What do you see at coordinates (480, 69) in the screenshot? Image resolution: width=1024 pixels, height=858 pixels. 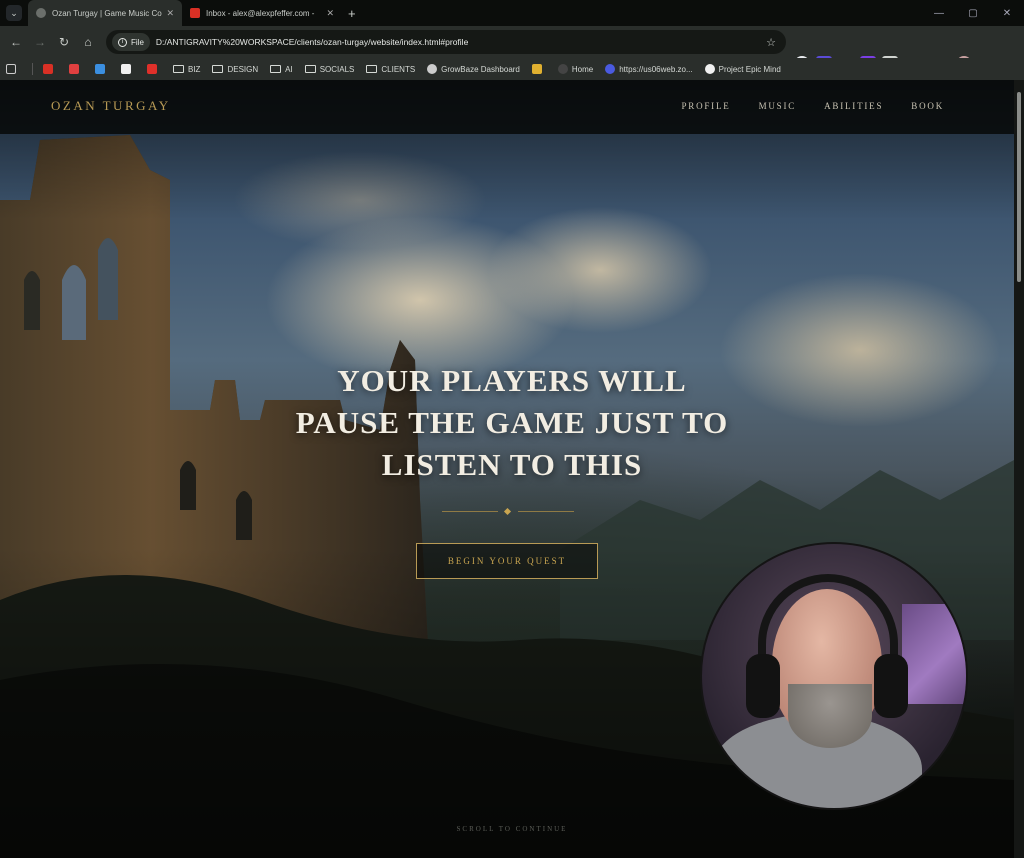 I see `bookmark-label: GrowBaze Dashboard` at bounding box center [480, 69].